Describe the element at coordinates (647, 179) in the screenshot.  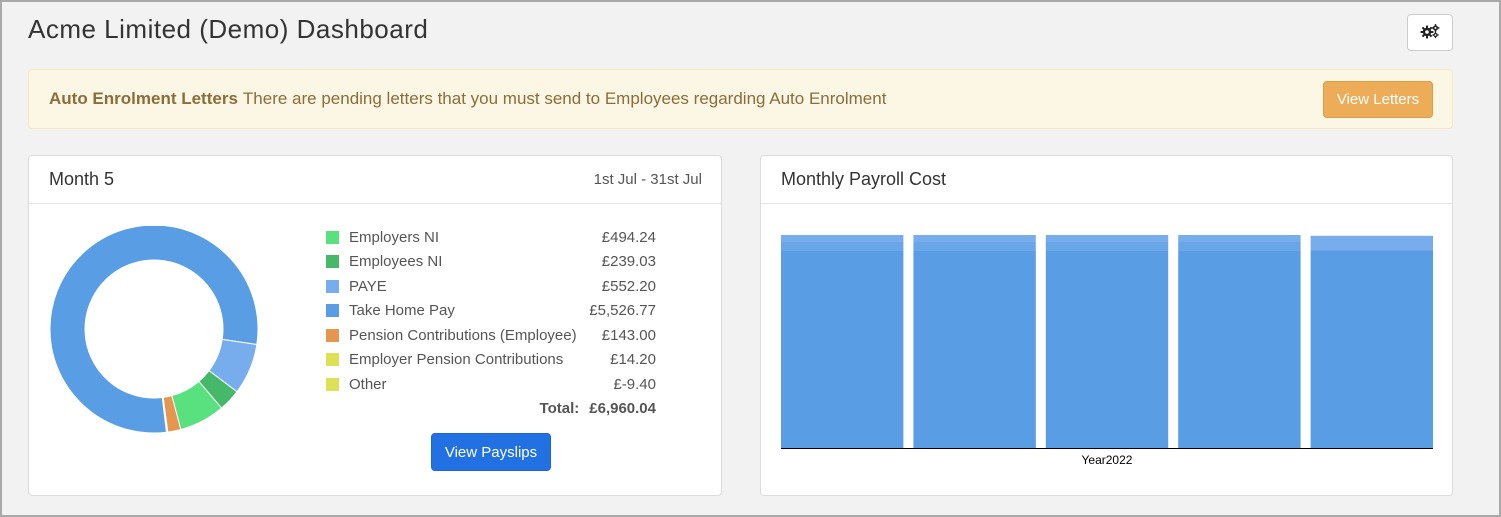
I see `month-date-range: 1st Jul - 31st Jul` at that location.